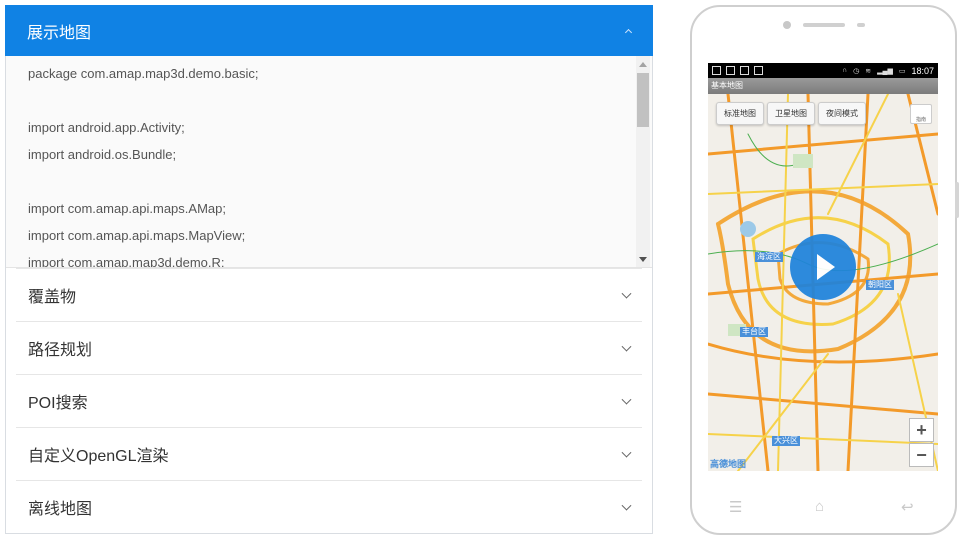  I want to click on district-label: 大兴区, so click(786, 441).